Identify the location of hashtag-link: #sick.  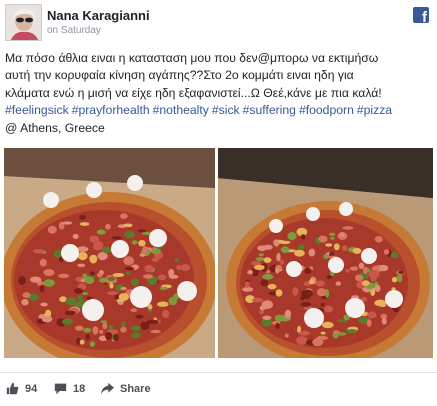
(226, 110).